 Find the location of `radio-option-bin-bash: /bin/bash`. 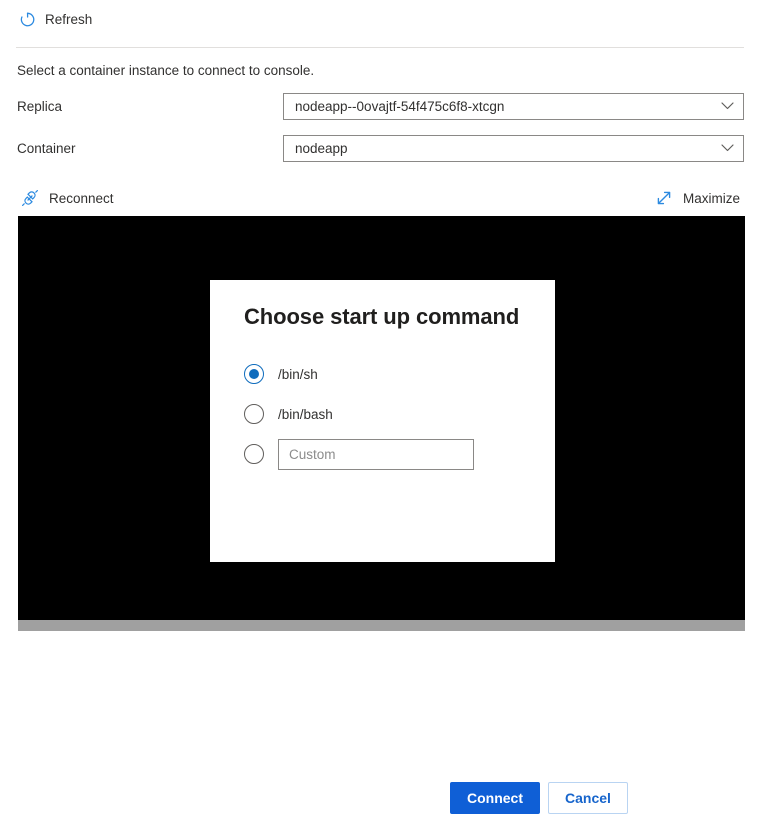

radio-option-bin-bash: /bin/bash is located at coordinates (374, 414).